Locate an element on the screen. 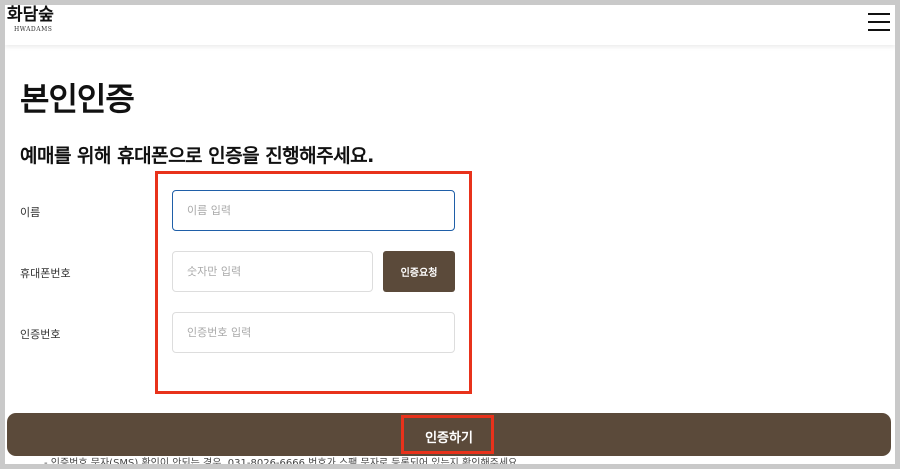 This screenshot has height=469, width=900. name-label: 이름 is located at coordinates (30, 212).